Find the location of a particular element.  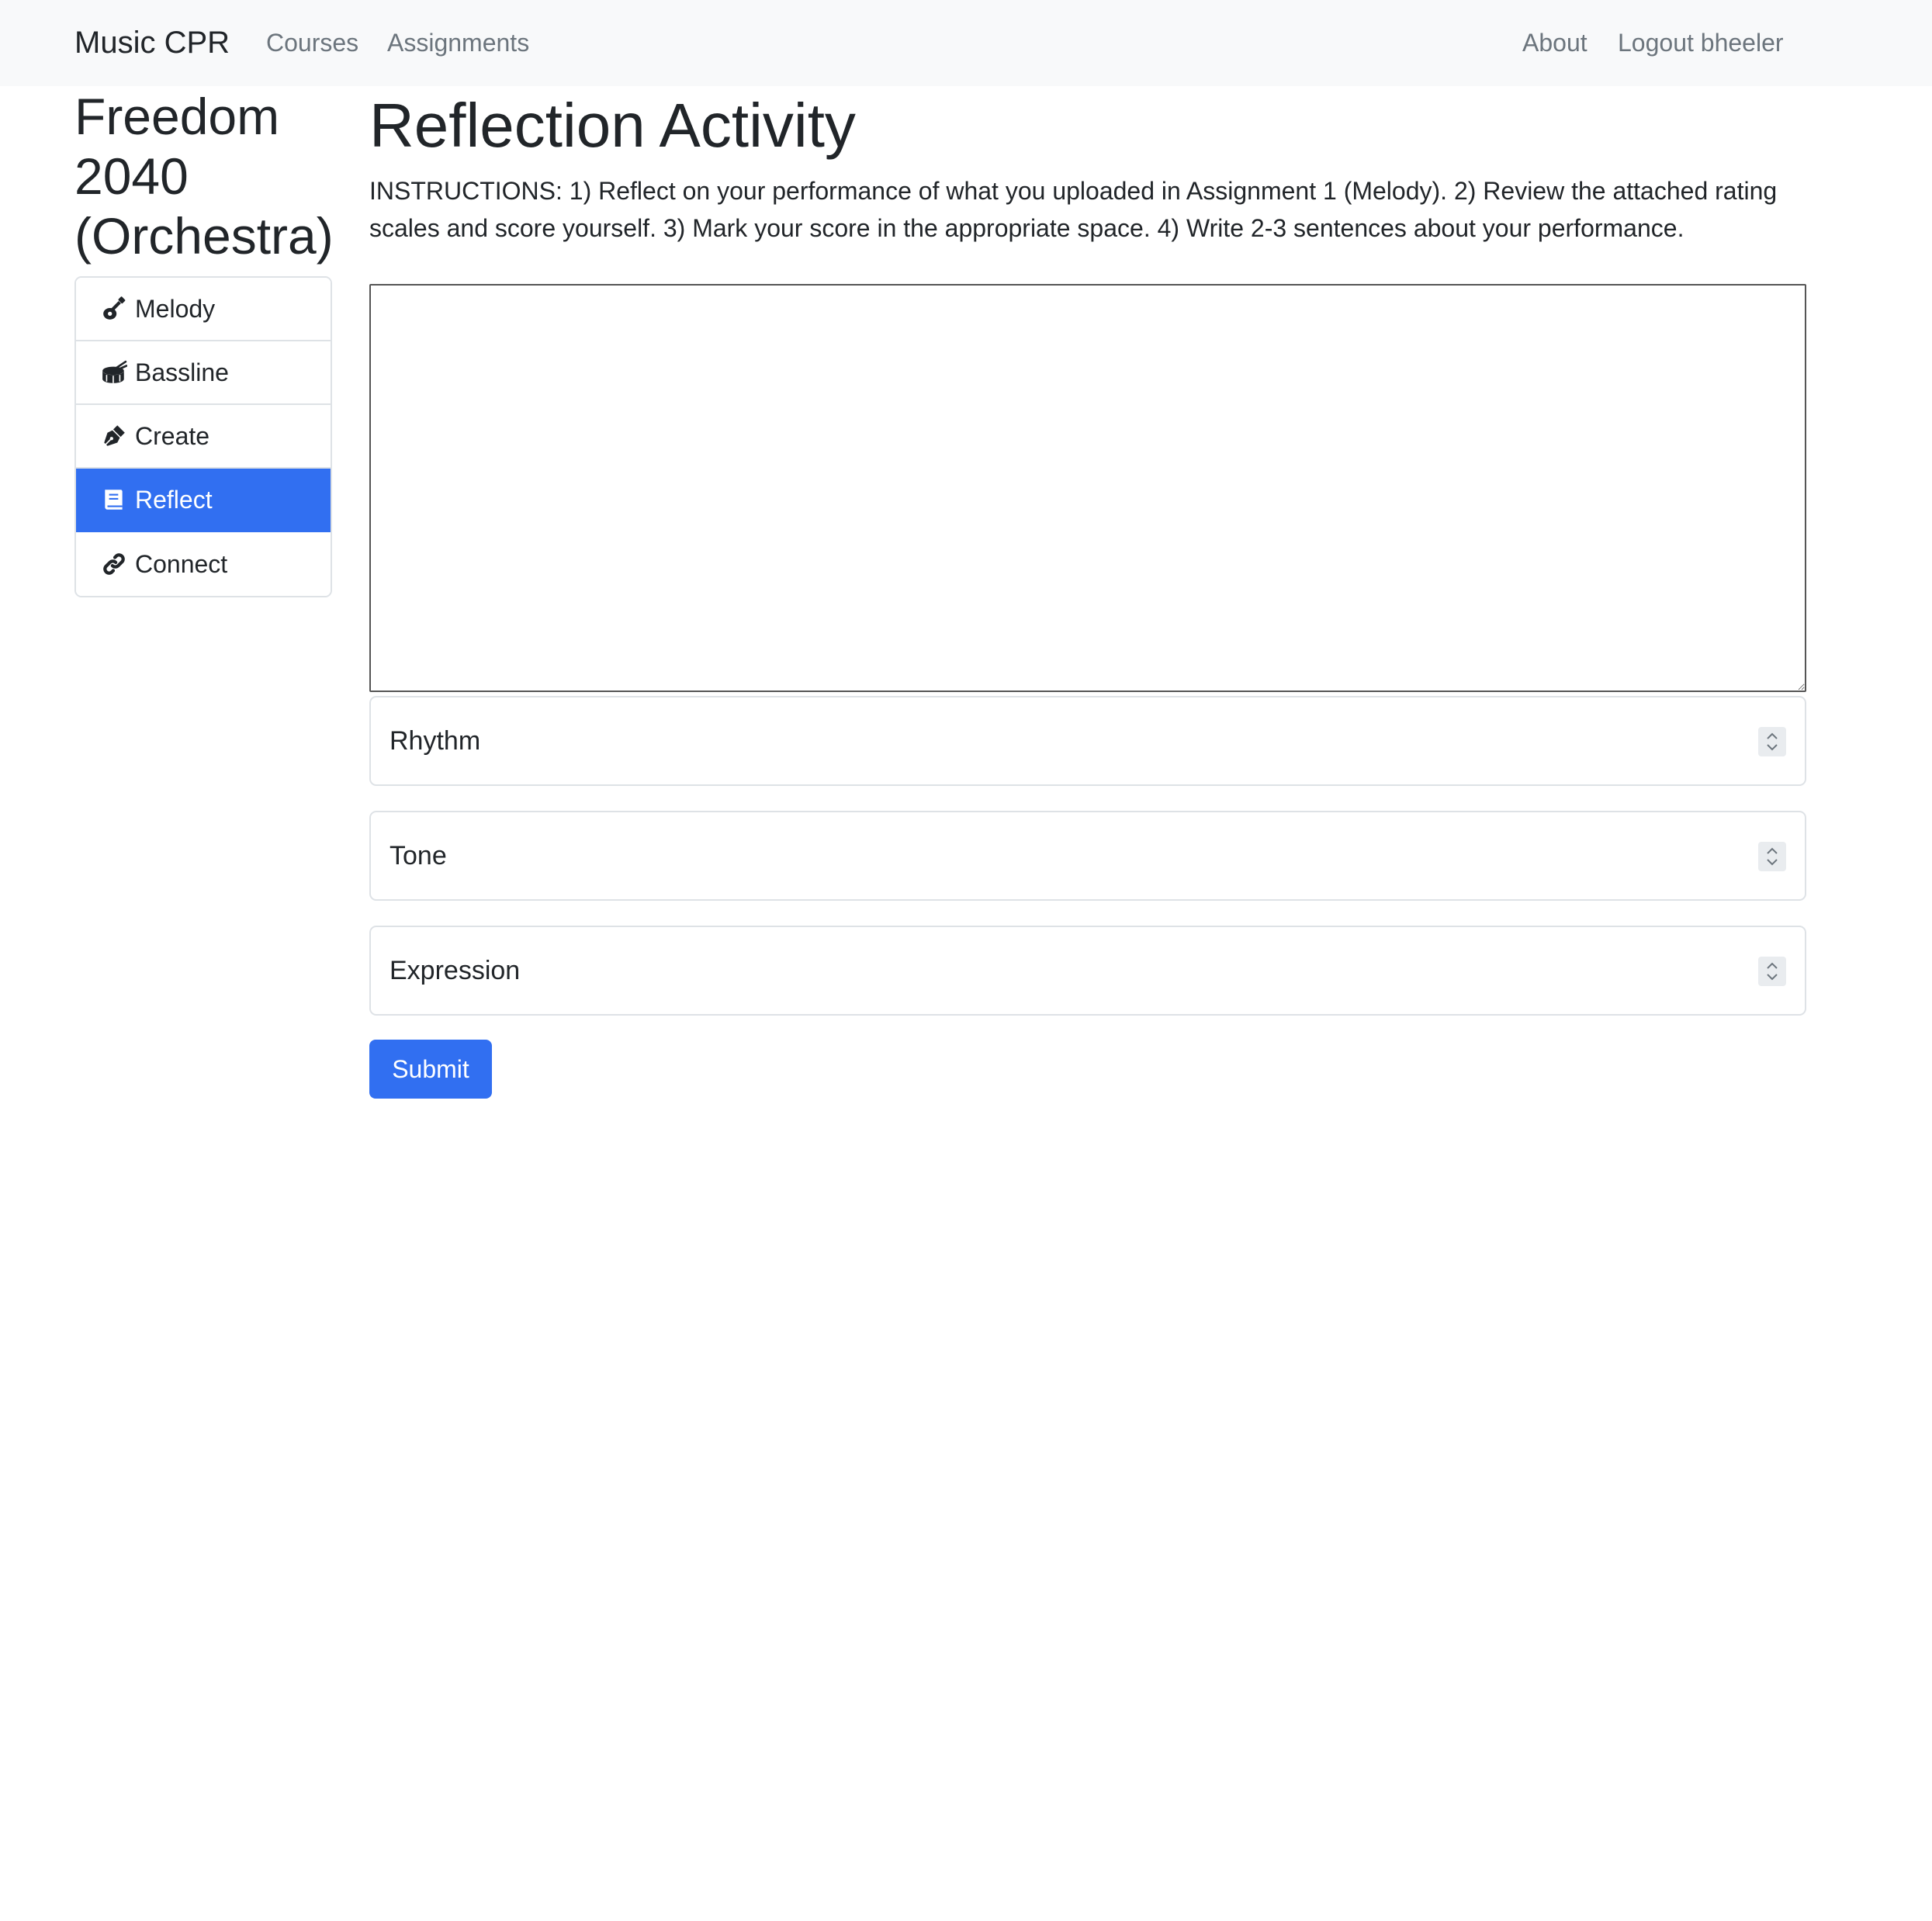

sidebar-item-label: Melody is located at coordinates (175, 308).